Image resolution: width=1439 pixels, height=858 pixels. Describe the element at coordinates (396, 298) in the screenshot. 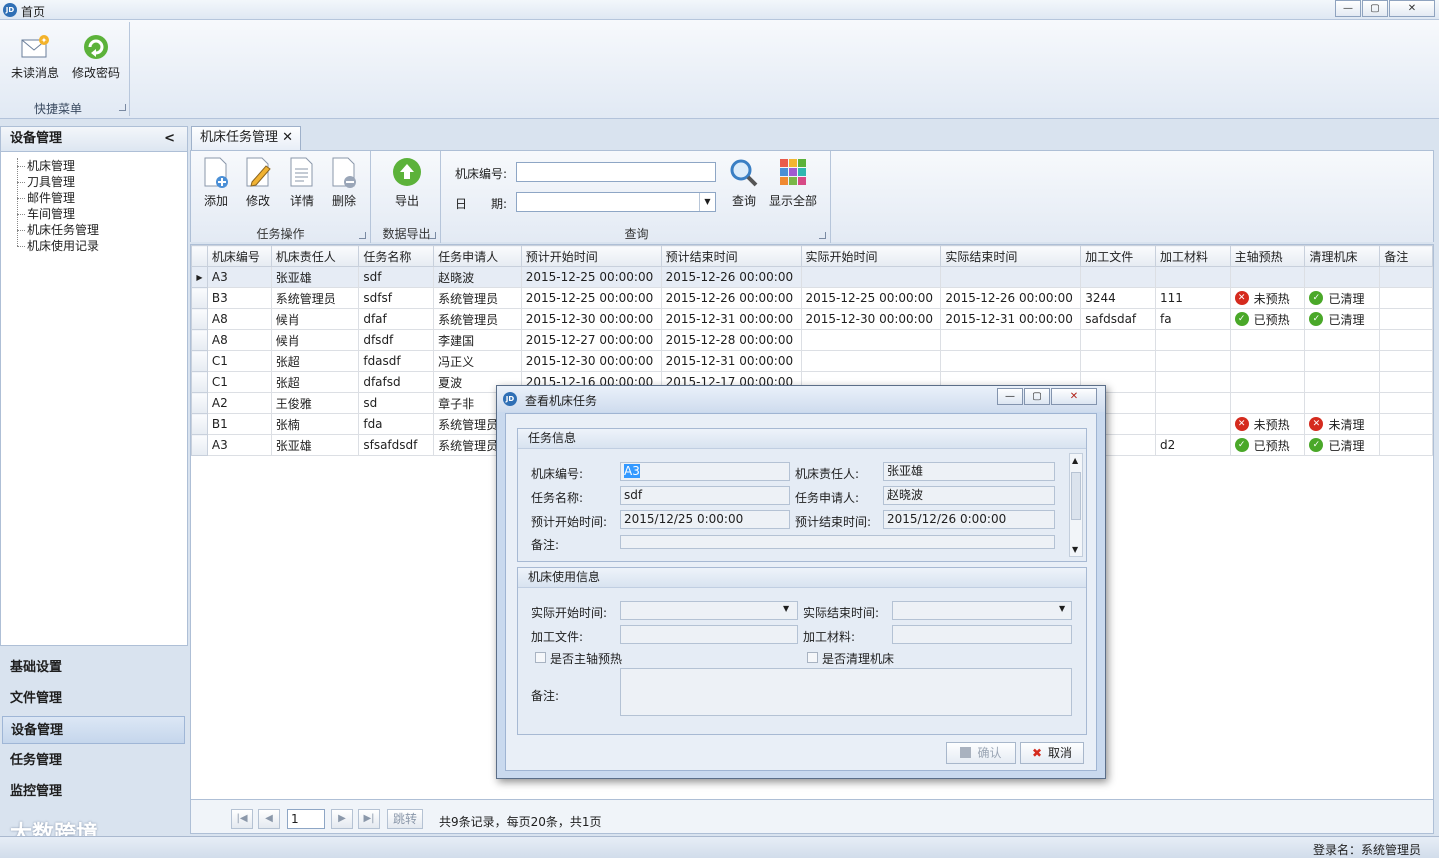

I see `task-name-cell: sdfsf` at that location.